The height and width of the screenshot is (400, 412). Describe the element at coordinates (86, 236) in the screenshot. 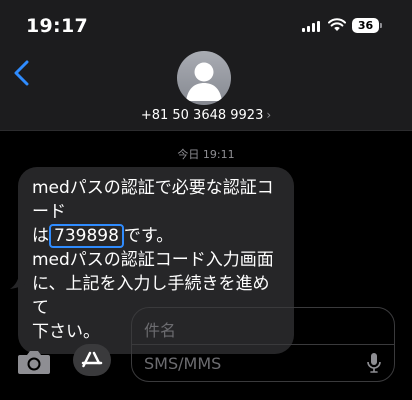

I see `verification-code-link: 739898` at that location.